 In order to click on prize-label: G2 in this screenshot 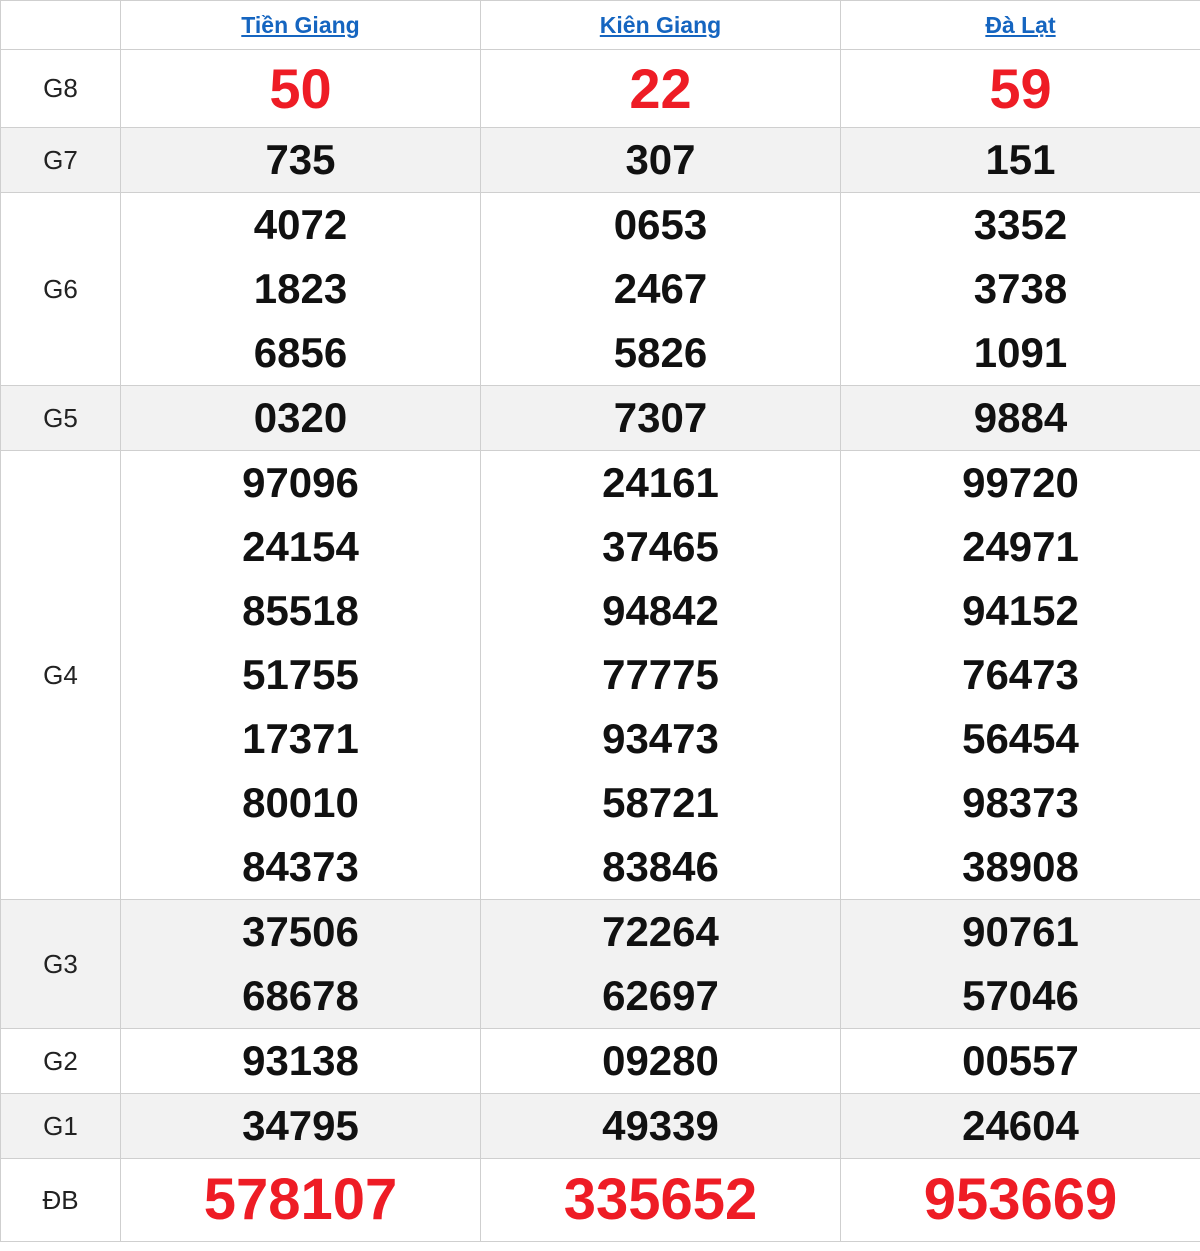, I will do `click(60, 1061)`.